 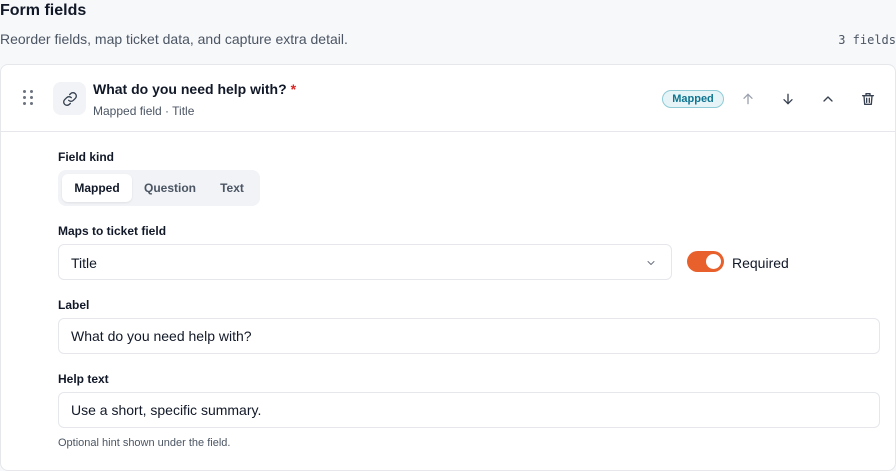 I want to click on chevron-up-icon, so click(x=828, y=99).